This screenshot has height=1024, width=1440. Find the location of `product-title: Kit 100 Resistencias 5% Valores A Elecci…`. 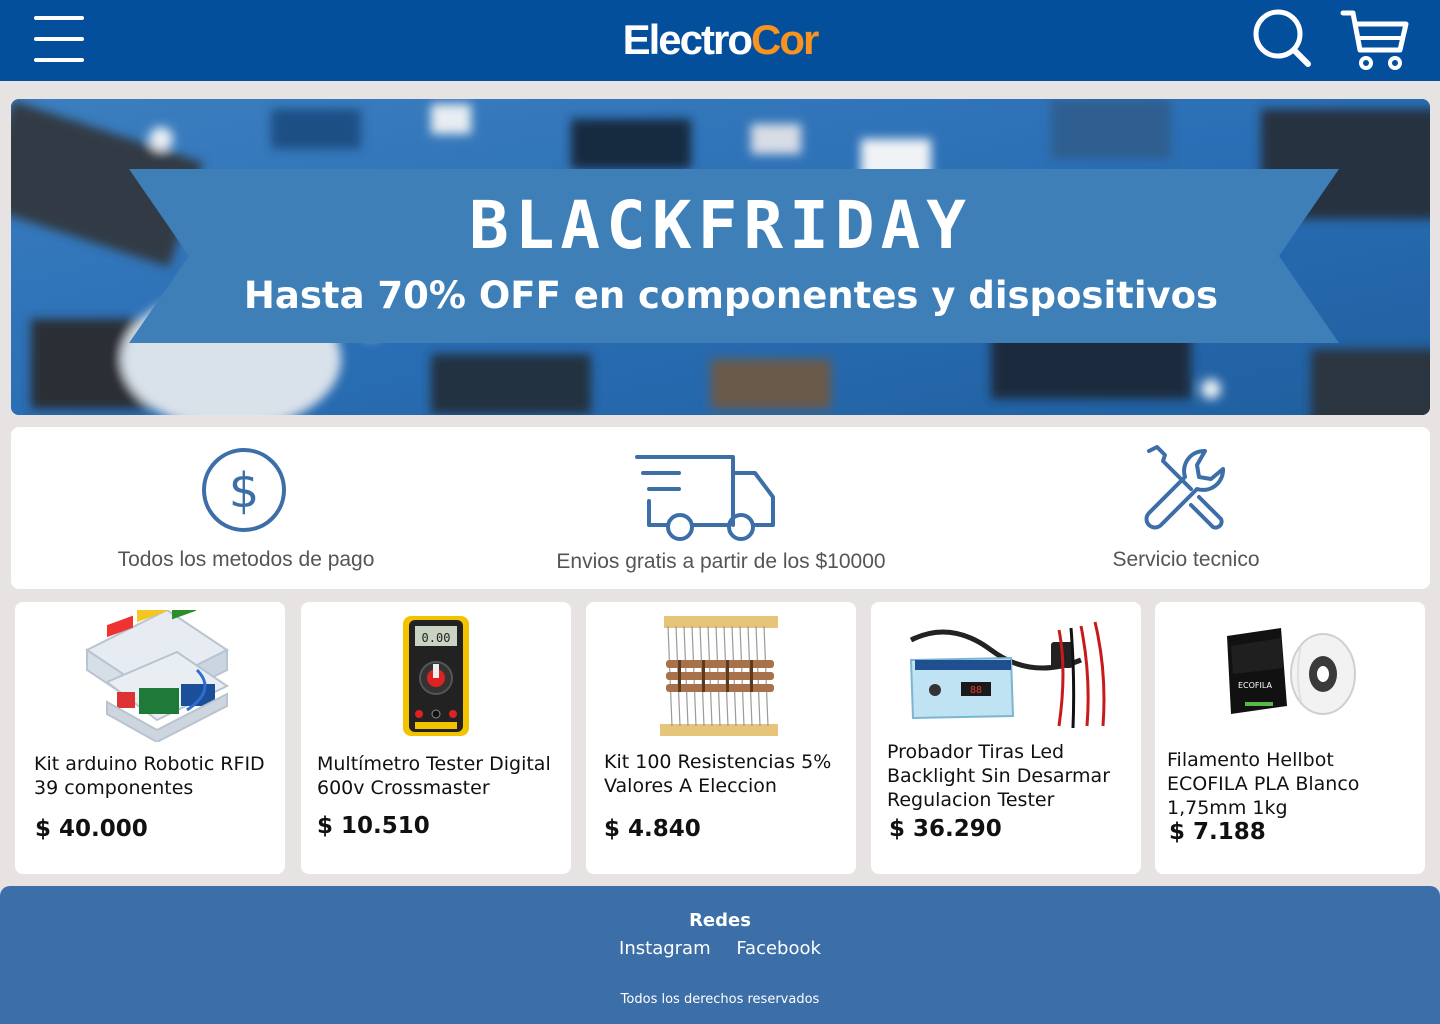

product-title: Kit 100 Resistencias 5% Valores A Elecci… is located at coordinates (718, 774).